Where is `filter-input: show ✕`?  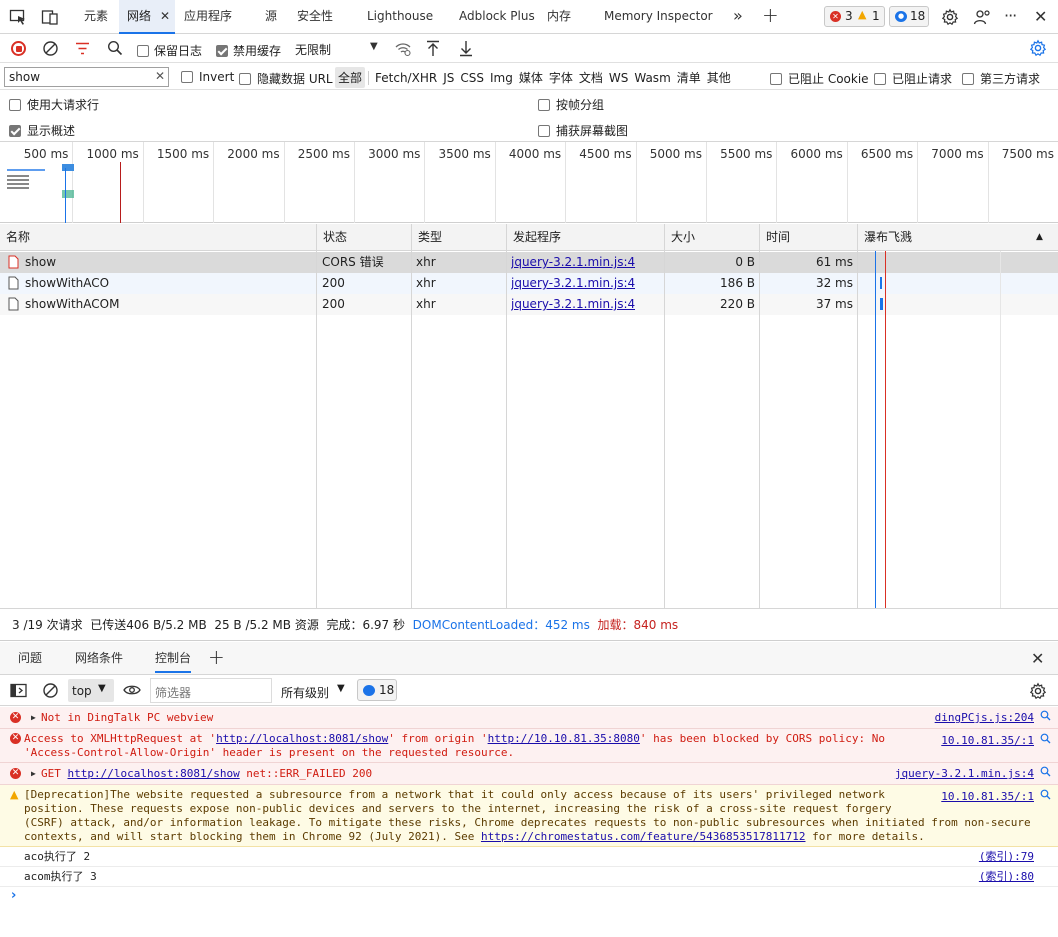
filter-input: show ✕ is located at coordinates (86, 77).